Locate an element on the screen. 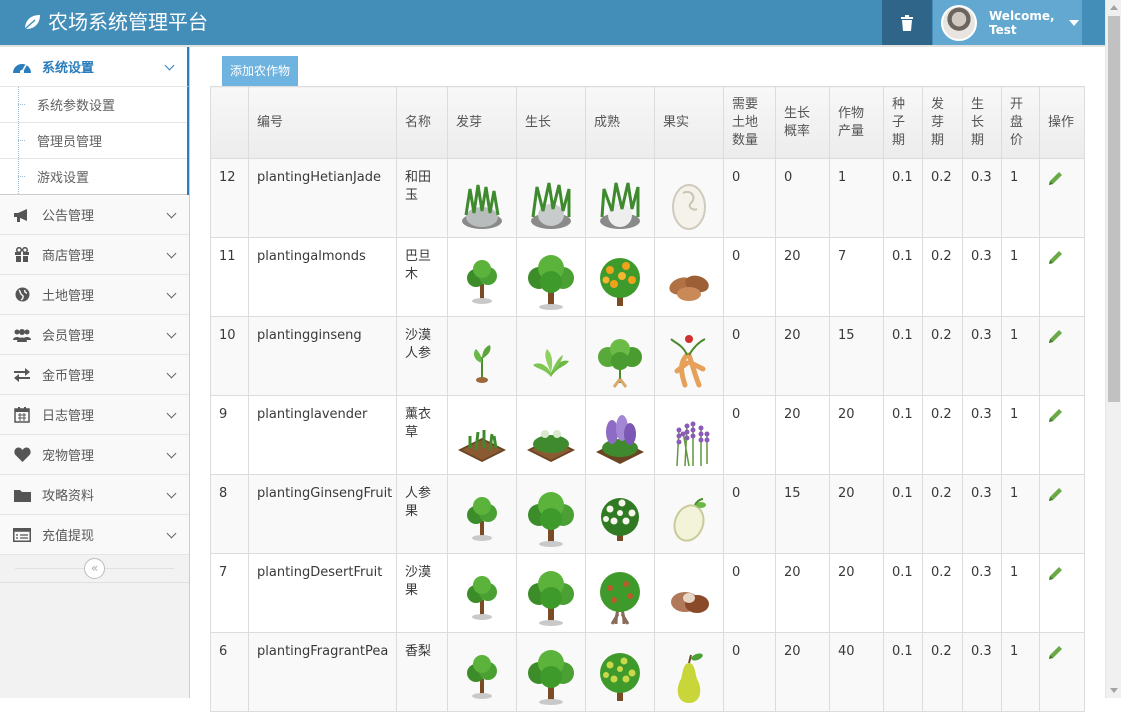 This screenshot has width=1121, height=712. cell-code: plantingginseng is located at coordinates (322, 356).